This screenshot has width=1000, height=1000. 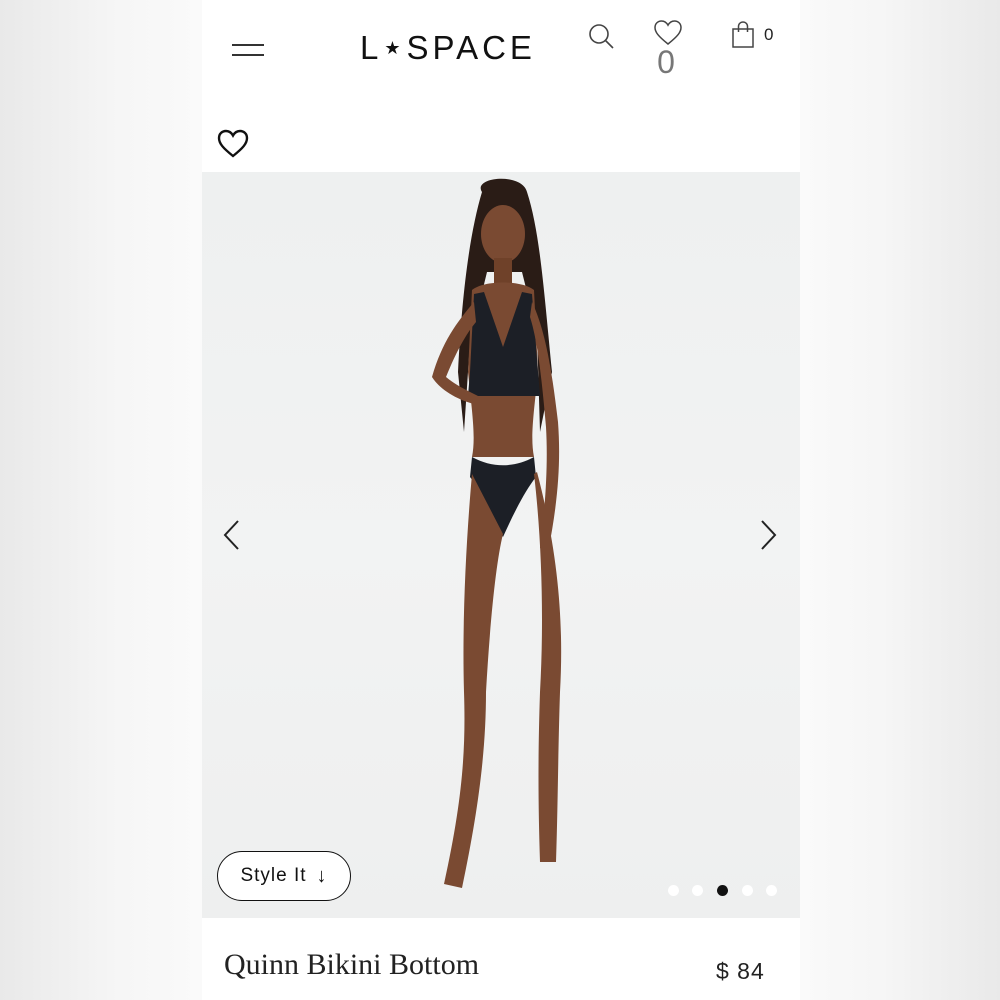 What do you see at coordinates (352, 964) in the screenshot?
I see `product-name: Quinn Bikini Bottom` at bounding box center [352, 964].